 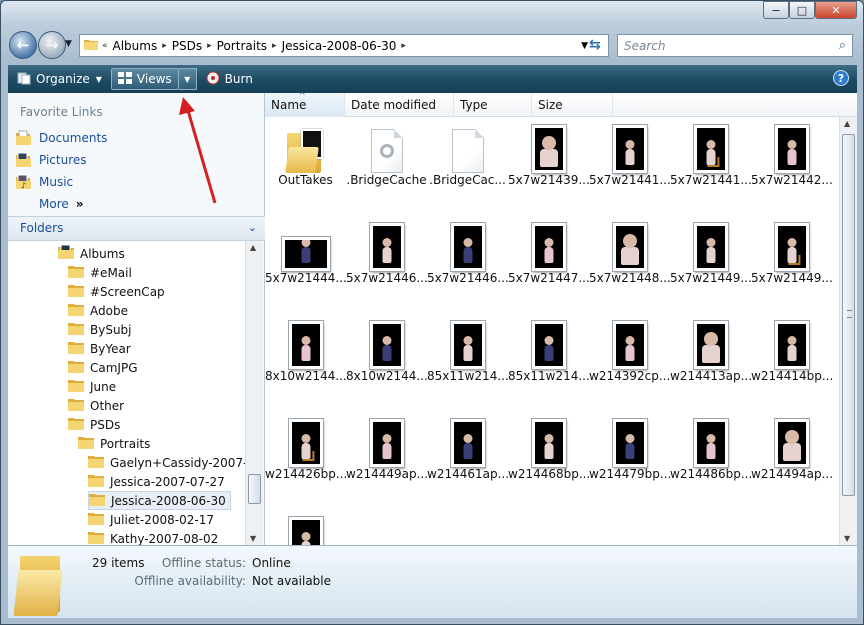 I want to click on file-item, so click(x=305, y=528).